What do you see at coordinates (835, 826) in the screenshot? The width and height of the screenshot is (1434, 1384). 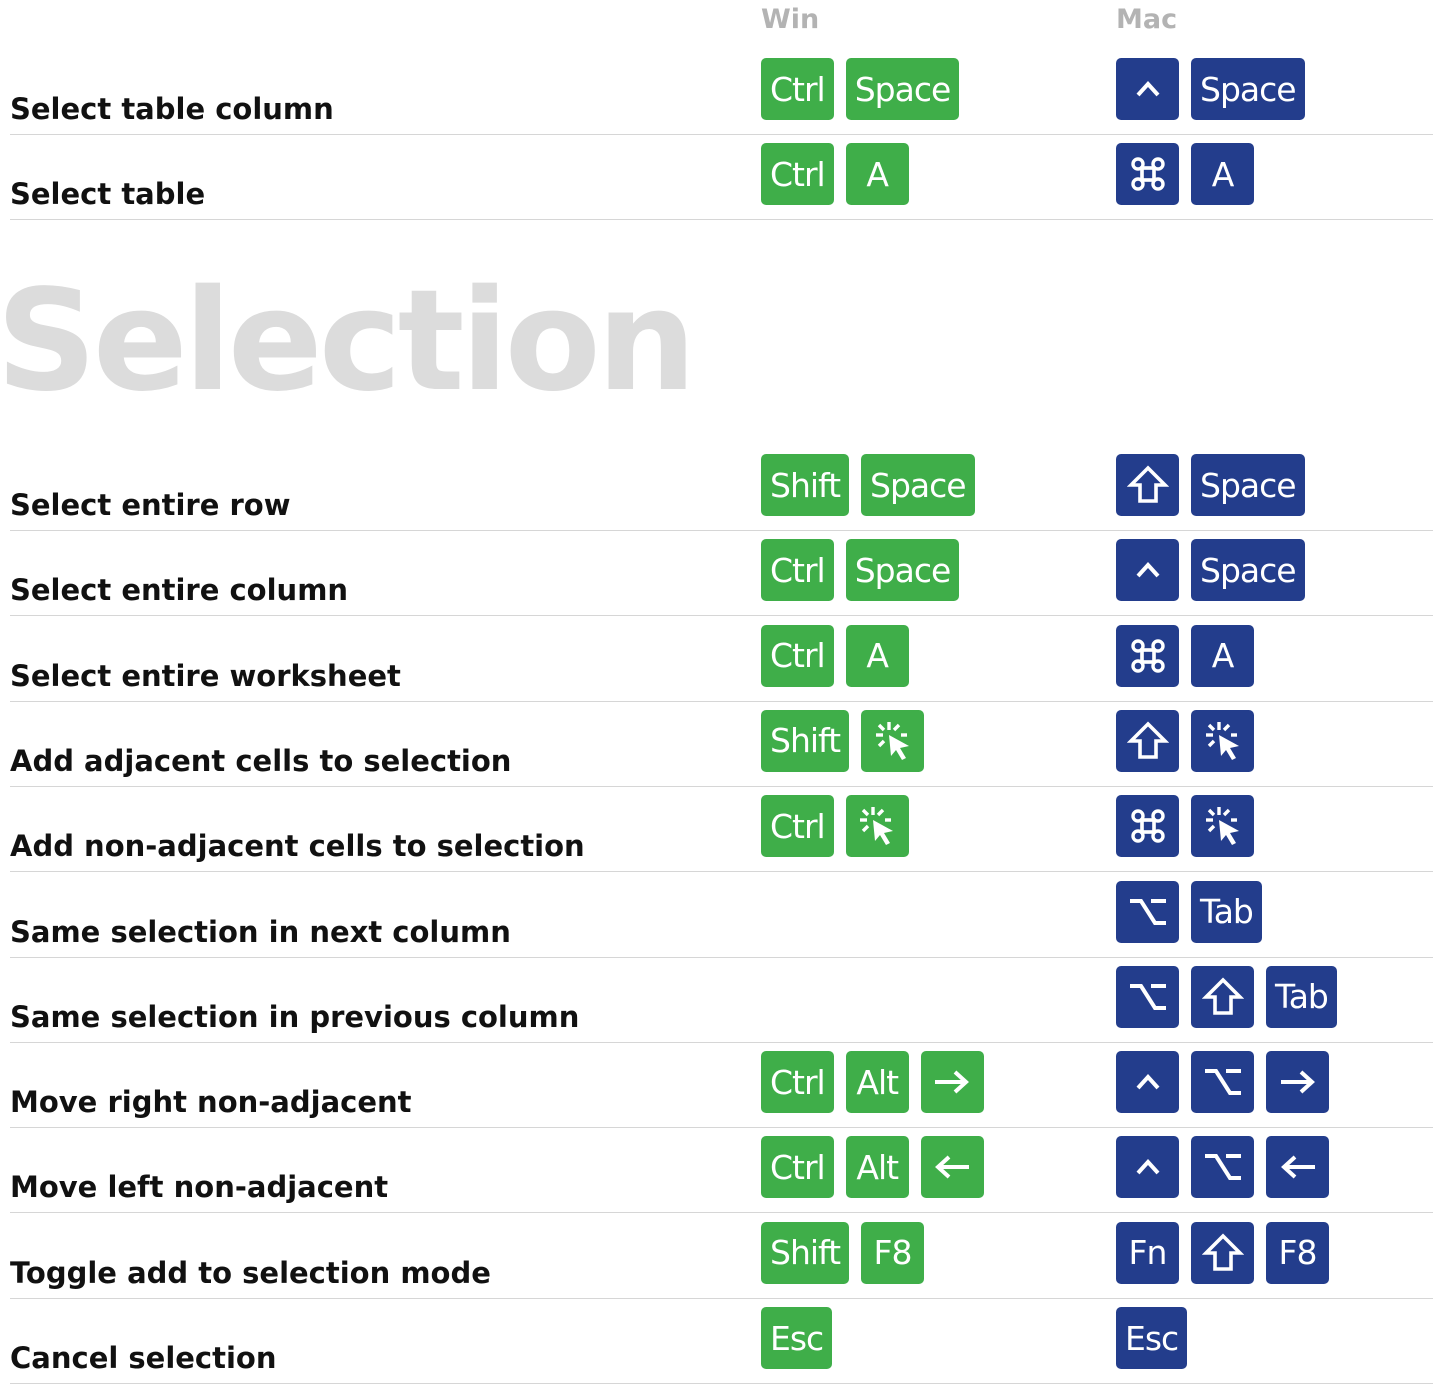 I see `win-keys: Ctrl` at bounding box center [835, 826].